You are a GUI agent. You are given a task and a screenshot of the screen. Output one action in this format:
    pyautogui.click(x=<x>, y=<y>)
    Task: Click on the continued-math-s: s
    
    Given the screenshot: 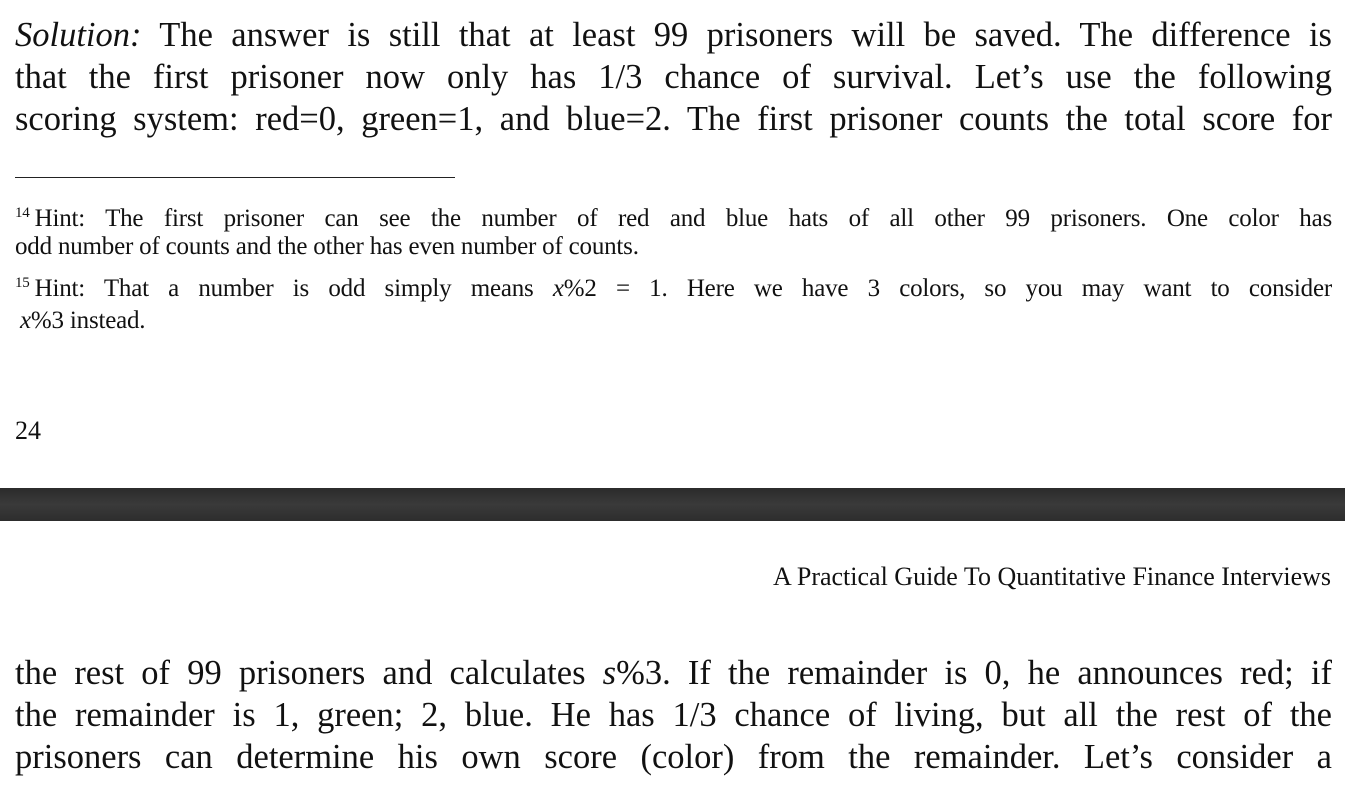 What is the action you would take?
    pyautogui.click(x=609, y=673)
    